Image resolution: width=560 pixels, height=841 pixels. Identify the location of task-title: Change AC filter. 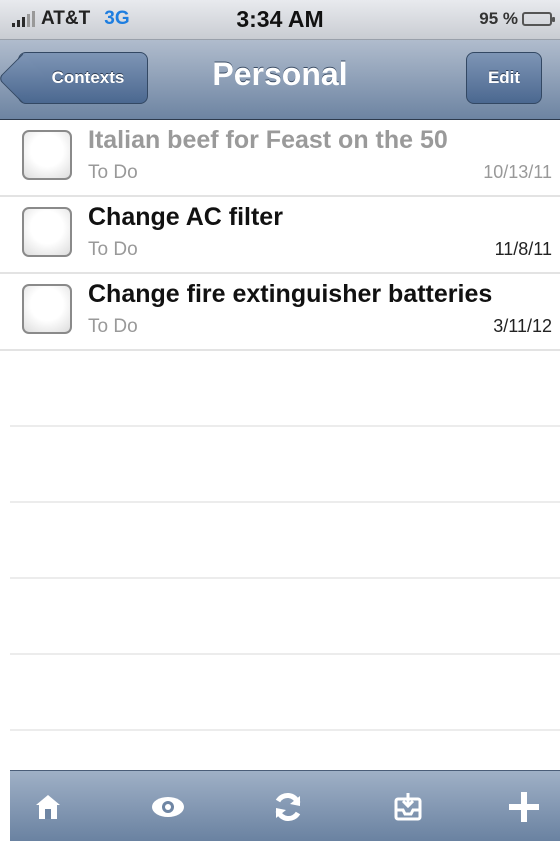
(185, 217).